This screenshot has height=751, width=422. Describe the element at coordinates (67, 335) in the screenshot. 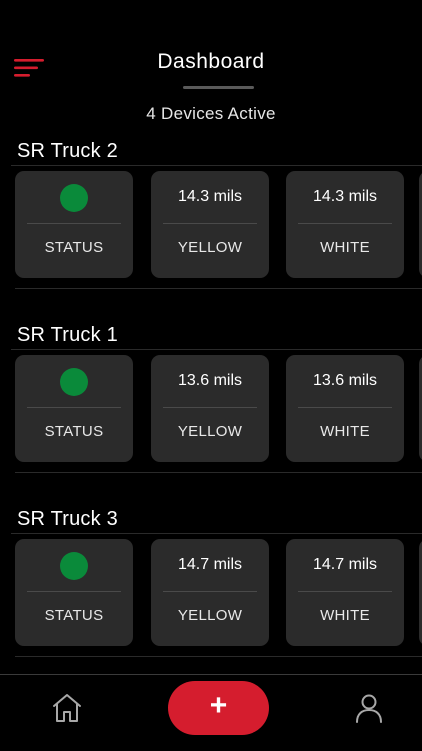

I see `device-name: SR Truck 1` at that location.